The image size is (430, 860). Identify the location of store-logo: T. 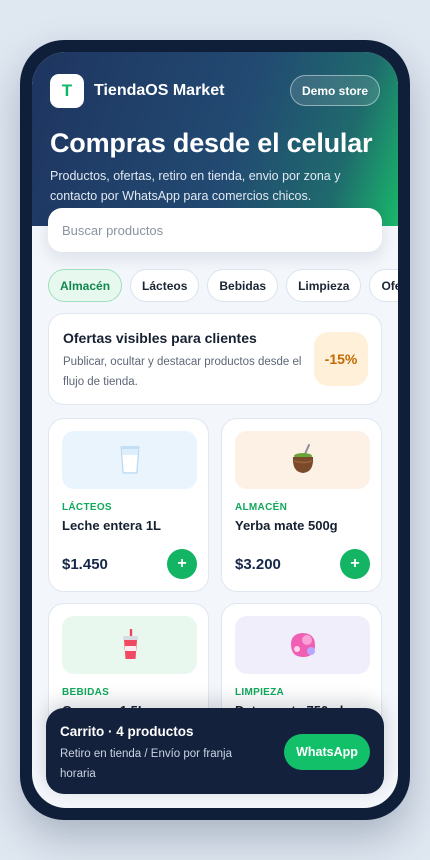
(67, 91).